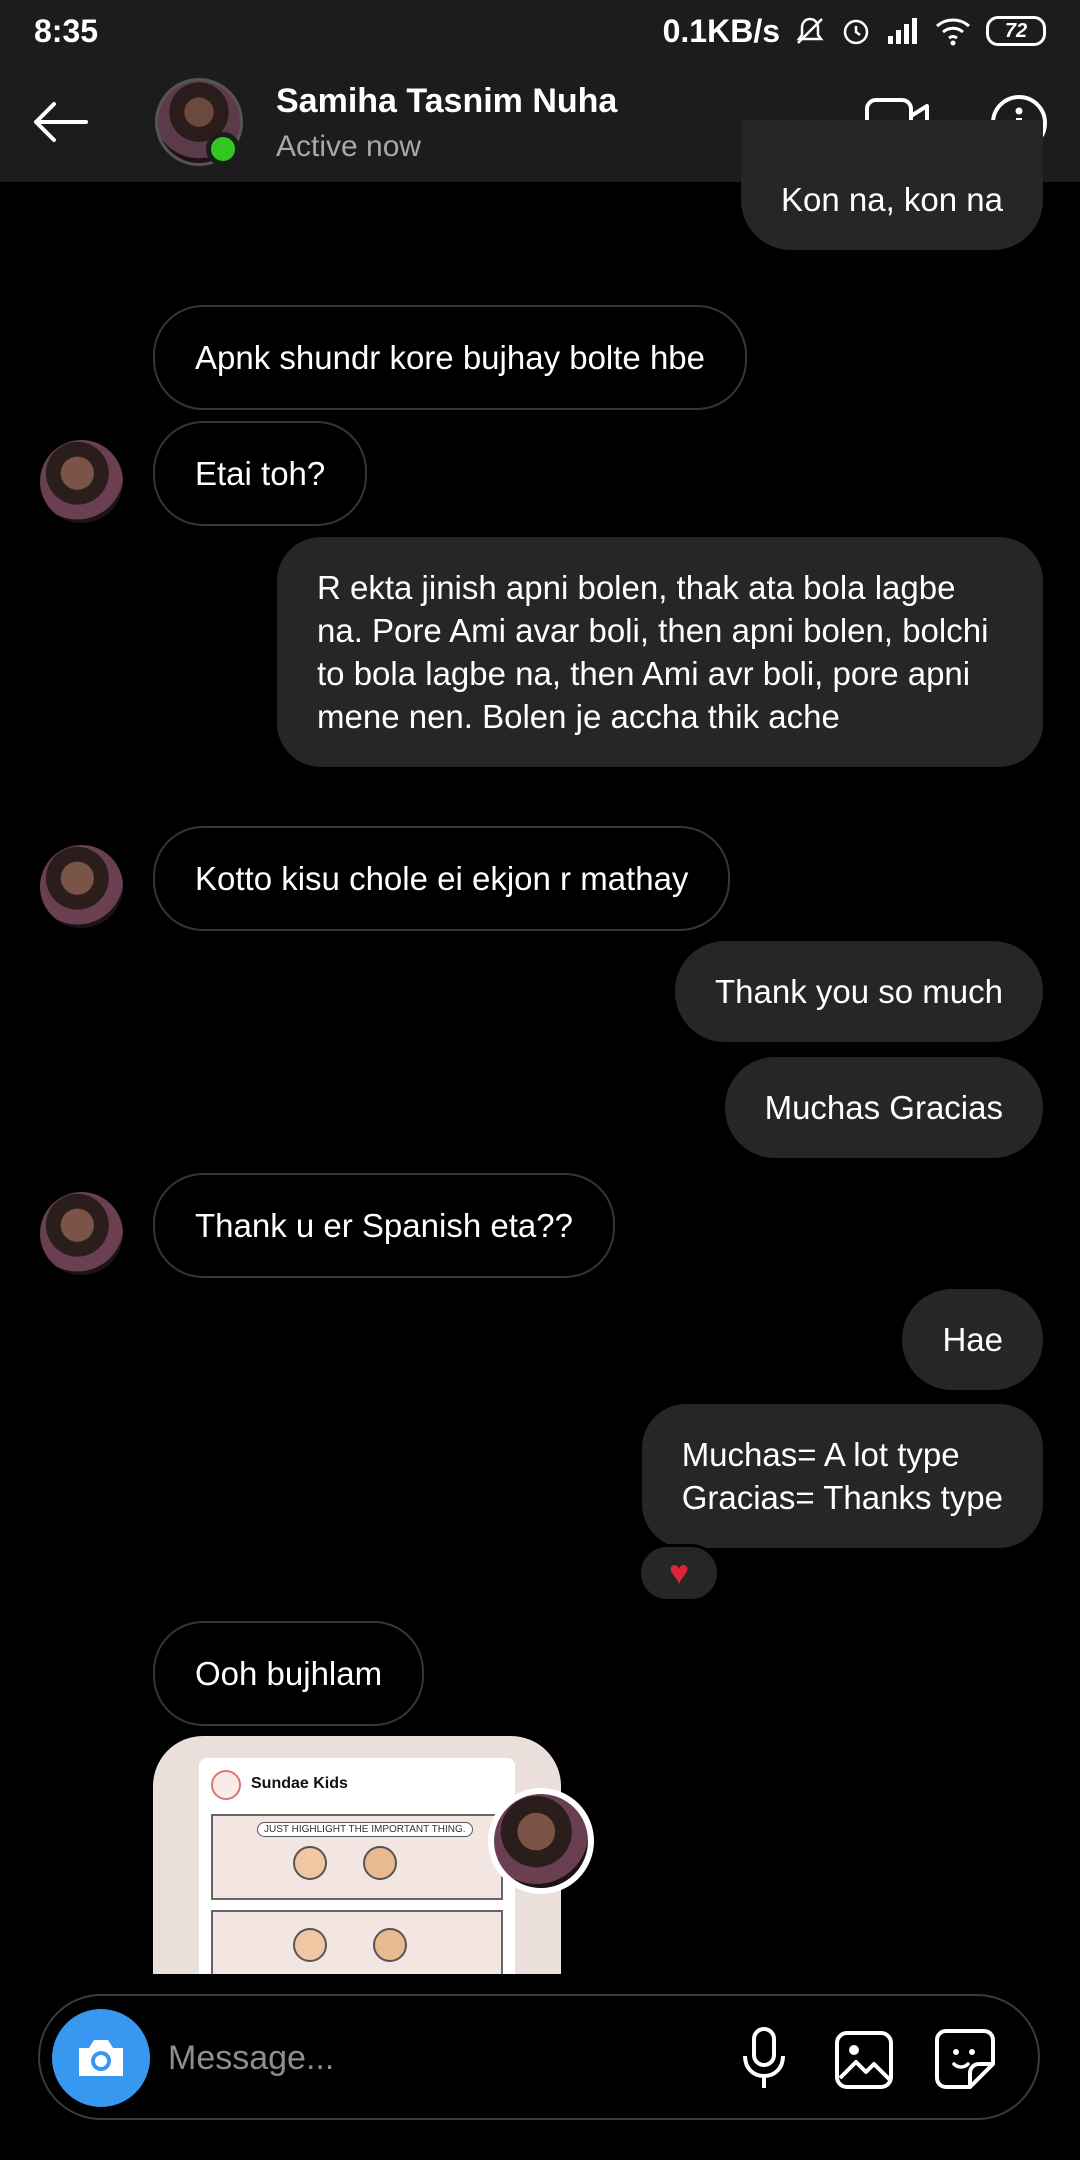  Describe the element at coordinates (965, 2059) in the screenshot. I see `sticker-icon` at that location.